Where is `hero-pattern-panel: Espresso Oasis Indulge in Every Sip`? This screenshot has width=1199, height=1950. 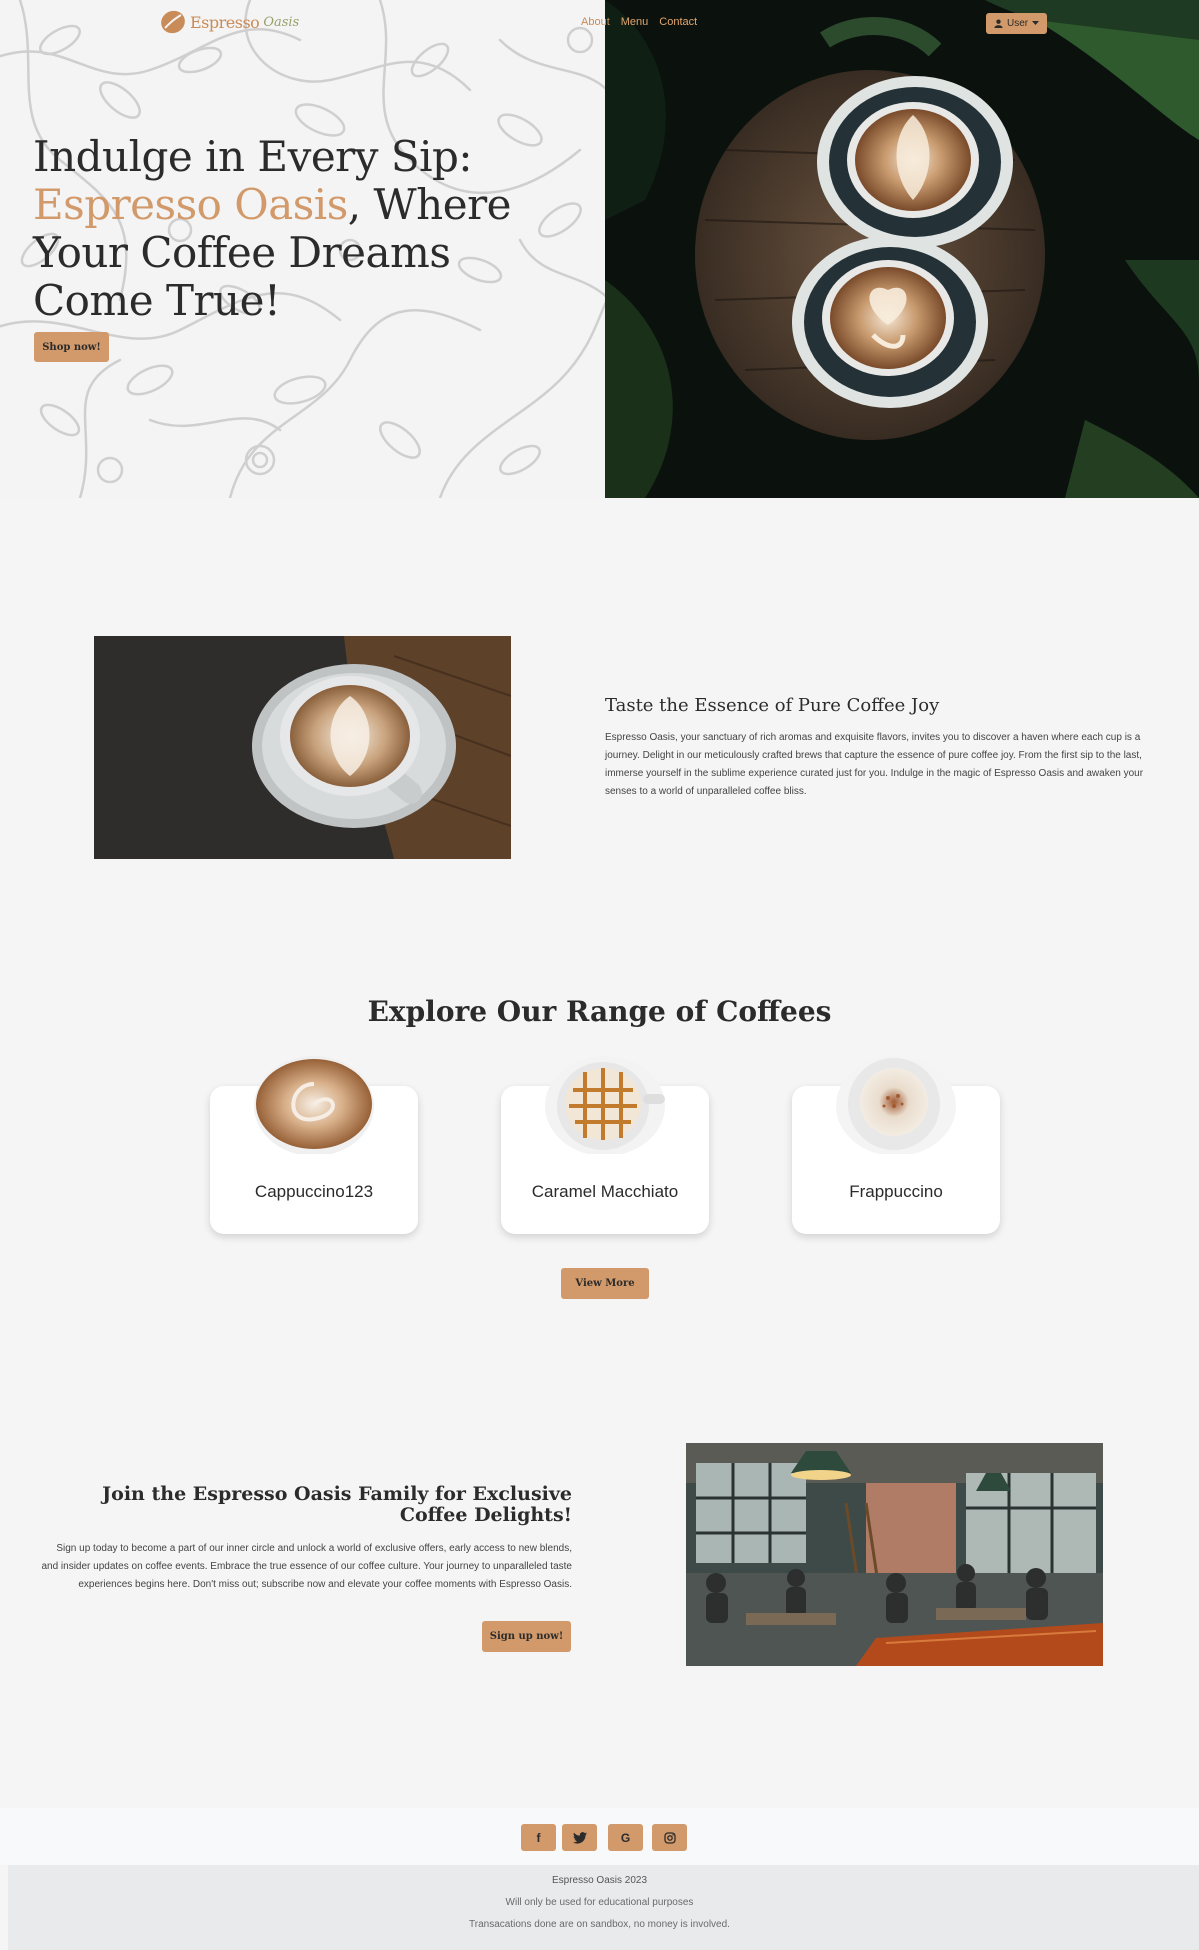
hero-pattern-panel: Espresso Oasis Indulge in Every Sip is located at coordinates (302, 249).